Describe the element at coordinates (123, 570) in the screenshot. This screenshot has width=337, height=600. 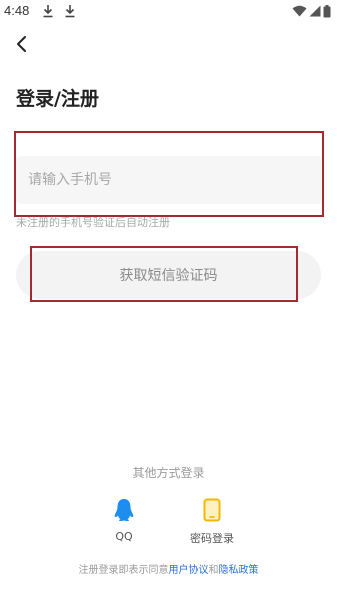
I see `agreement-prefix: 注册登录即表示同意` at that location.